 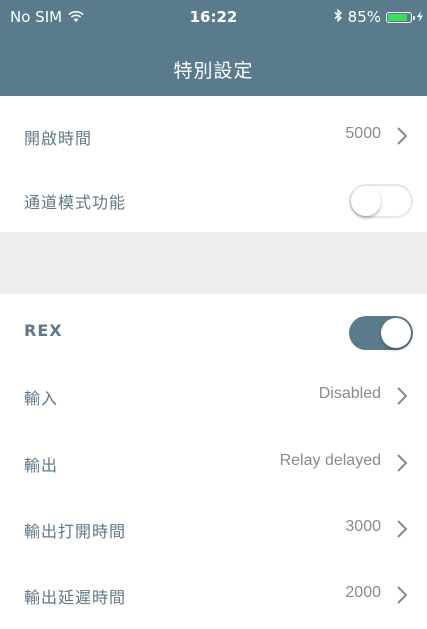 What do you see at coordinates (213, 200) in the screenshot?
I see `row-channel-mode: 通道模式功能` at bounding box center [213, 200].